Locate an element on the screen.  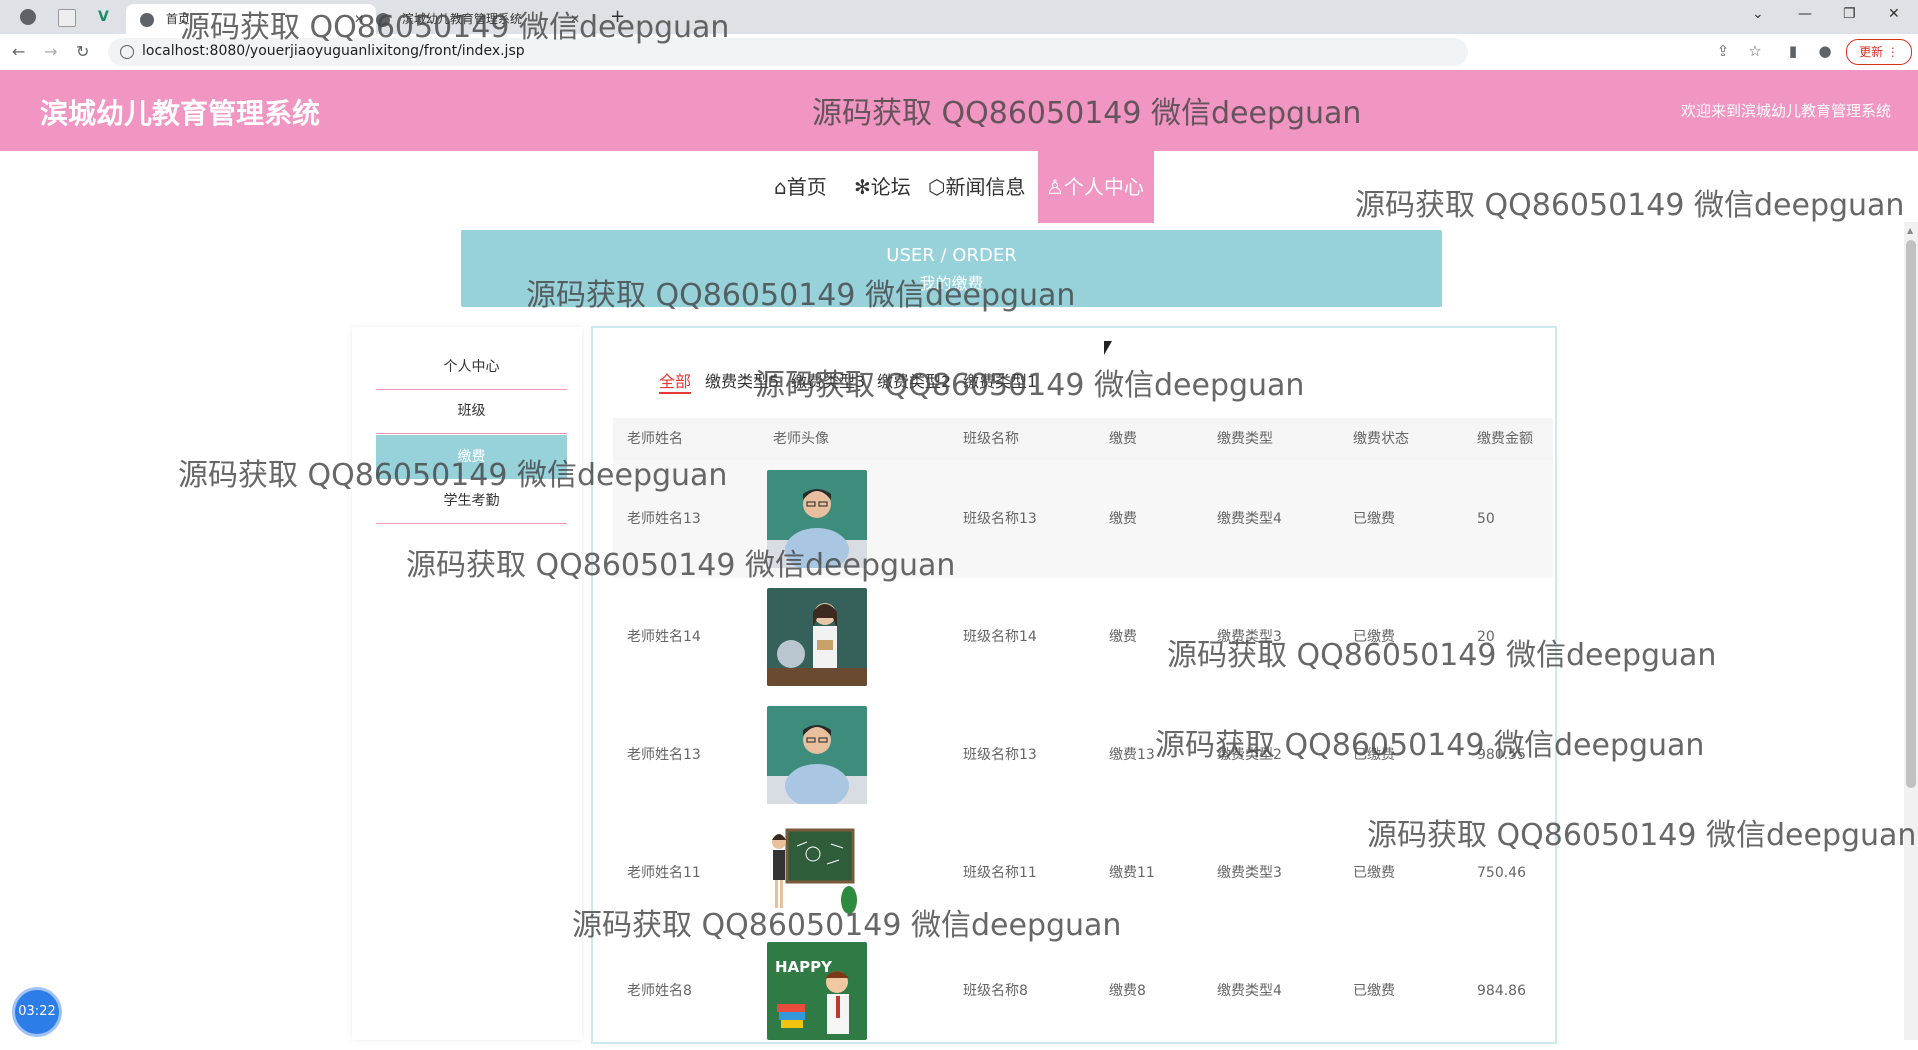
svg-text: HAPPY is located at coordinates (804, 967).